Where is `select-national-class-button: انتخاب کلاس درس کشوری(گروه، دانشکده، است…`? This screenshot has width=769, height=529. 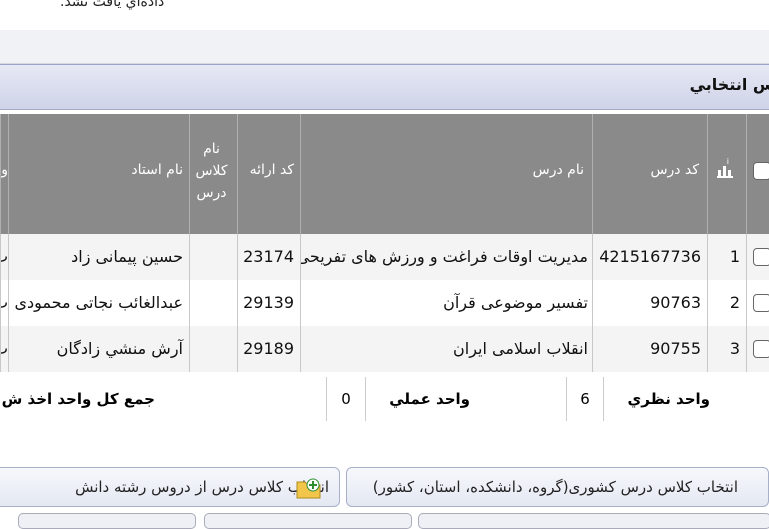
select-national-class-button: انتخاب کلاس درس کشوری(گروه، دانشکده، است… is located at coordinates (557, 487).